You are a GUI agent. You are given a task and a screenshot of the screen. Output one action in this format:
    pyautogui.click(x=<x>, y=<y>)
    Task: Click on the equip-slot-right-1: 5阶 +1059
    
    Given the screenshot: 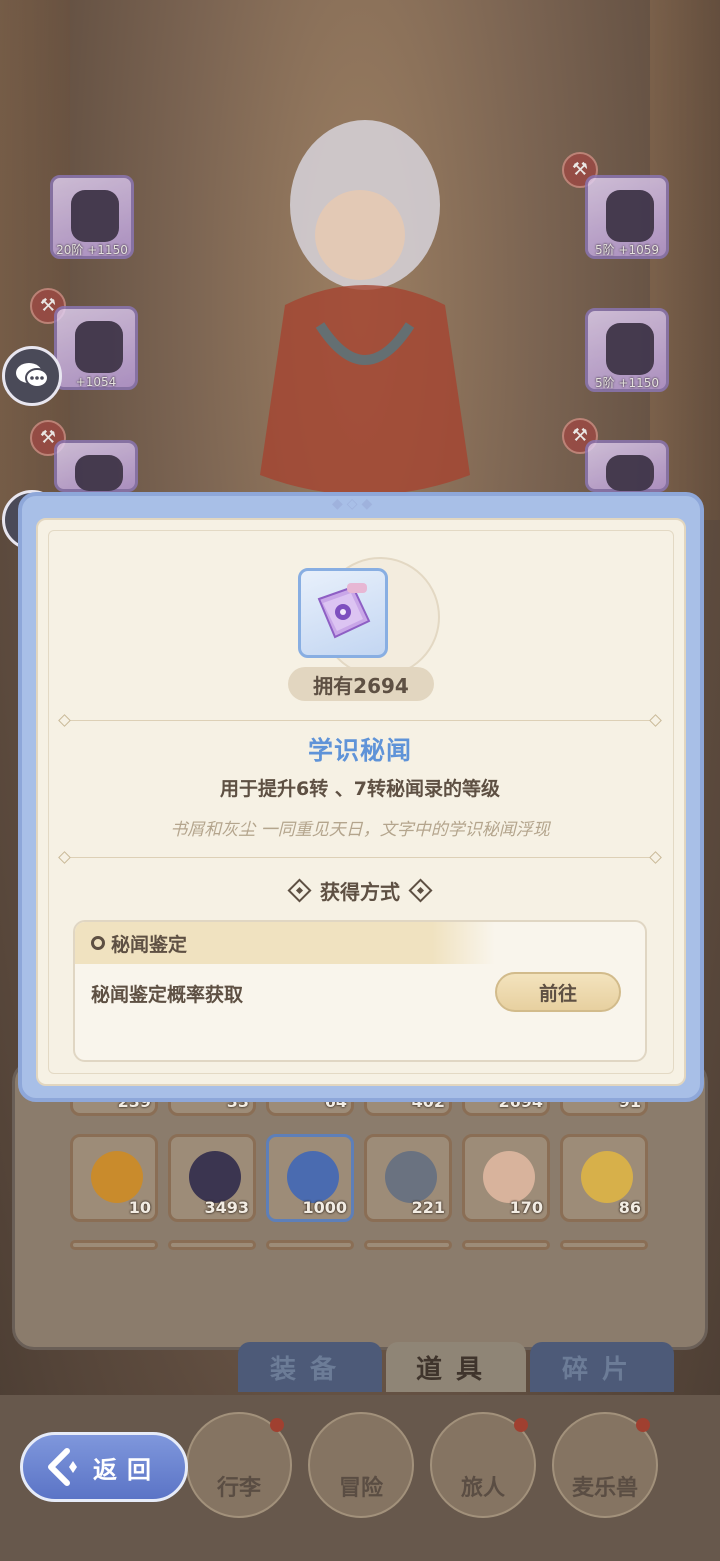 What is the action you would take?
    pyautogui.click(x=627, y=217)
    